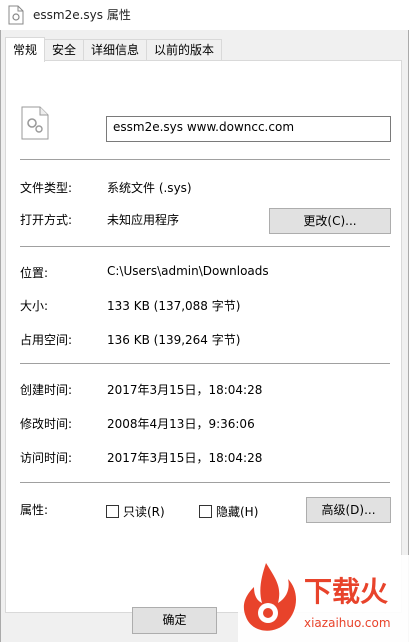  I want to click on system-file-gear-icon, so click(35, 123).